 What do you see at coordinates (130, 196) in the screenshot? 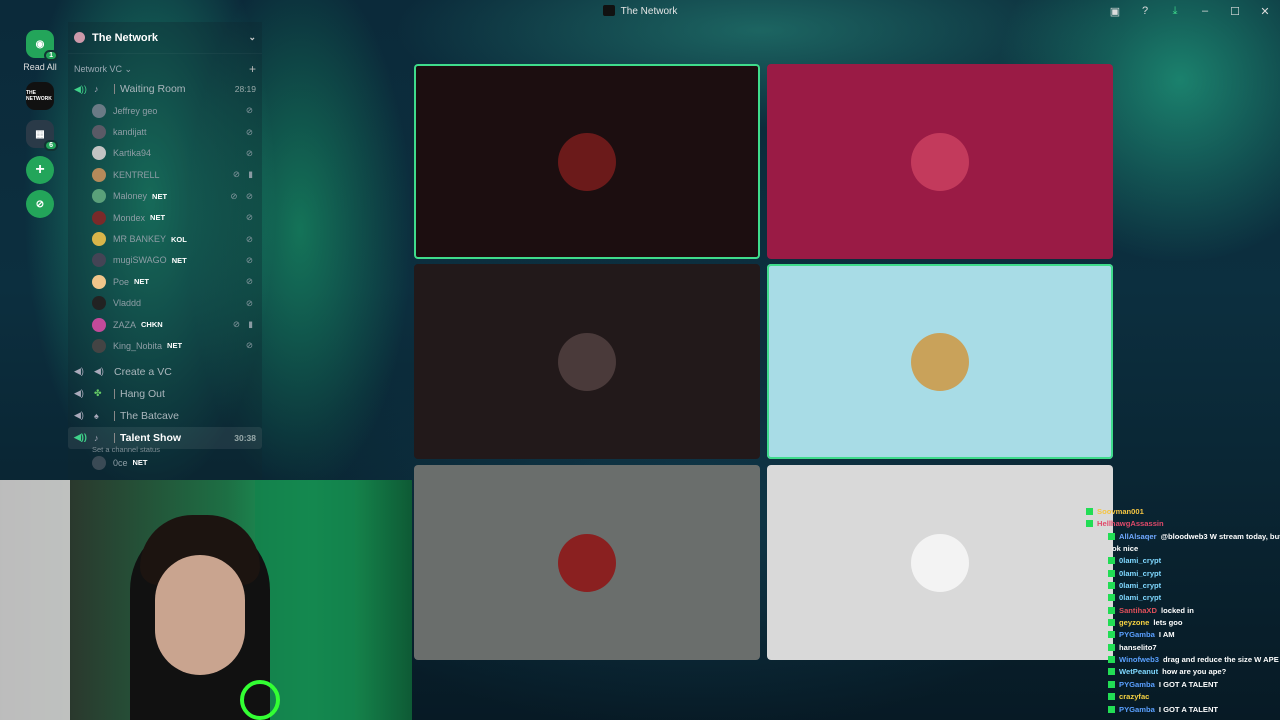
I see `member-name: Maloney` at bounding box center [130, 196].